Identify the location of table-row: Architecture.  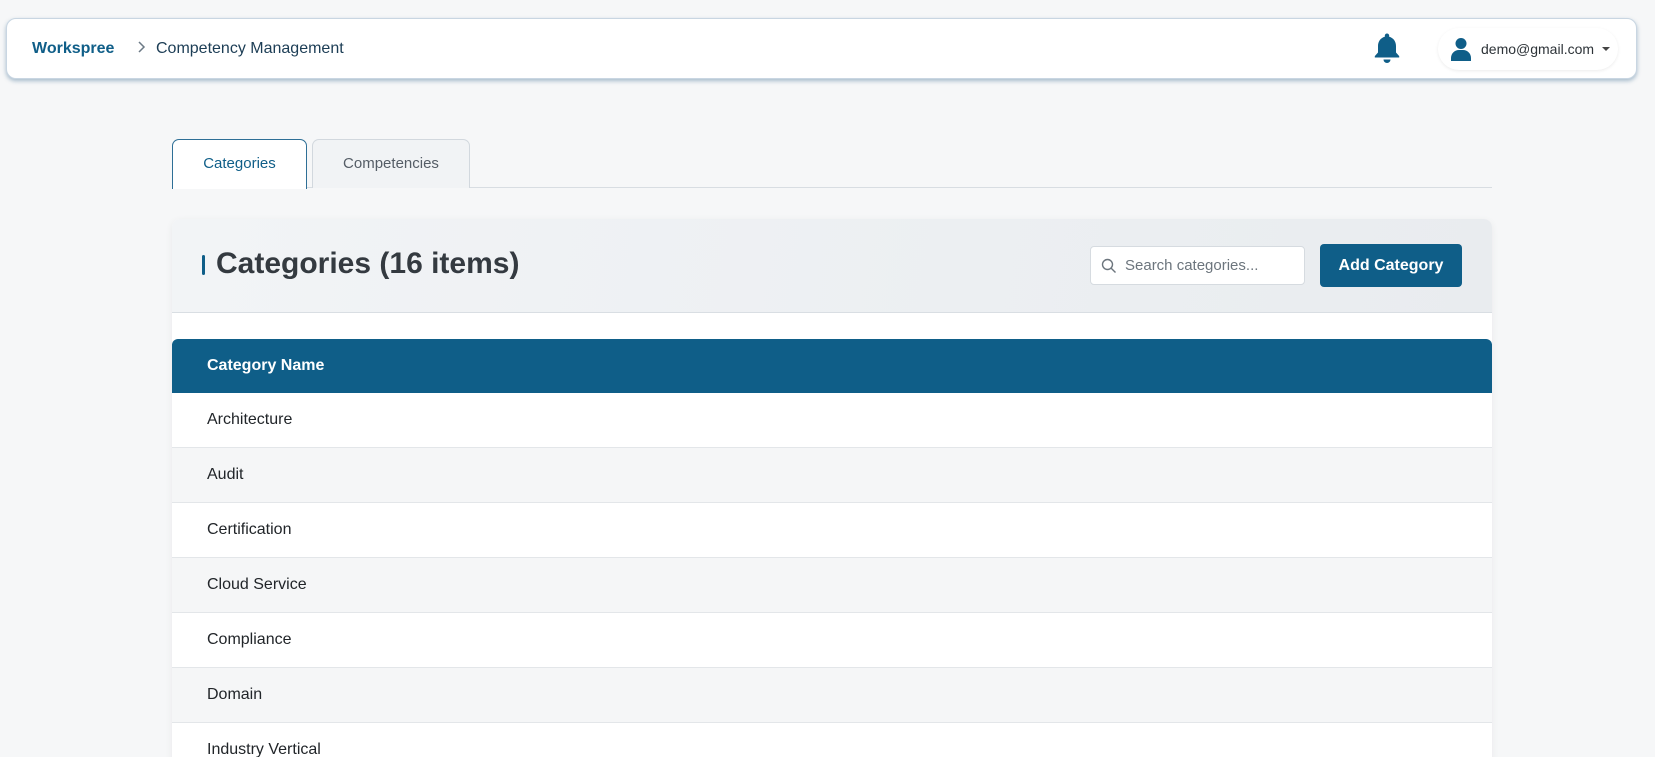
(832, 420).